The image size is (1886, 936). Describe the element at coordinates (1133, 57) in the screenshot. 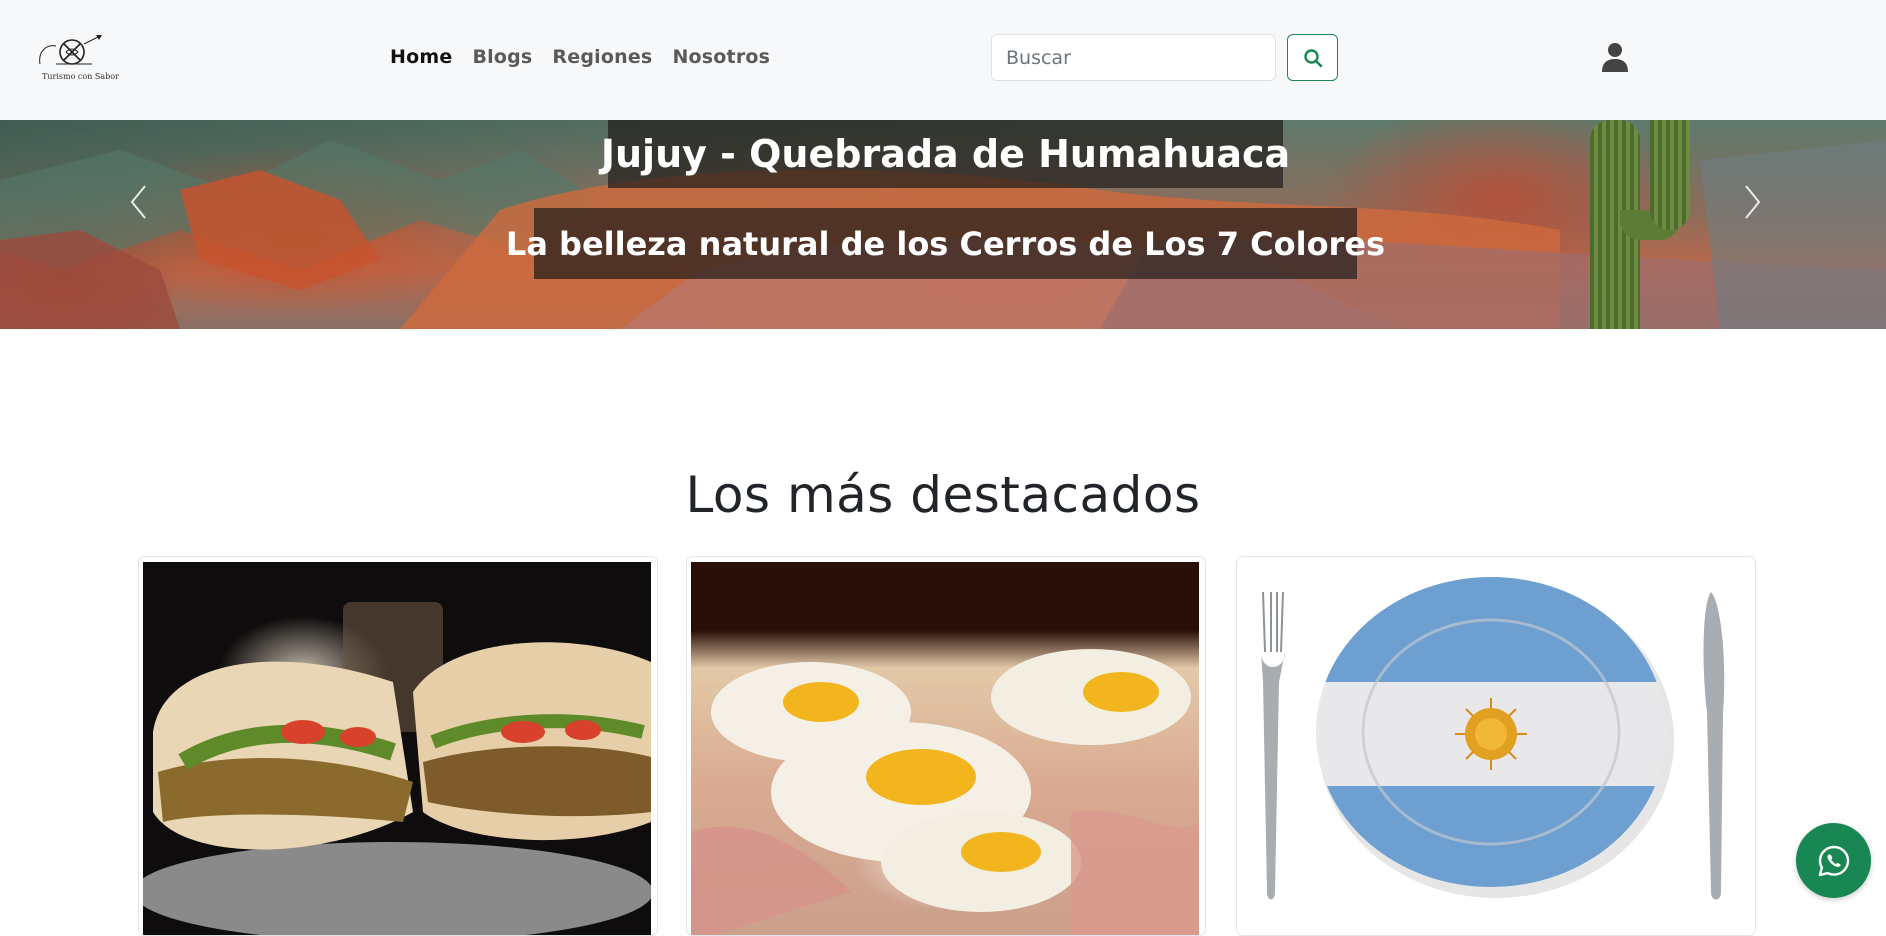

I see `search-input` at that location.